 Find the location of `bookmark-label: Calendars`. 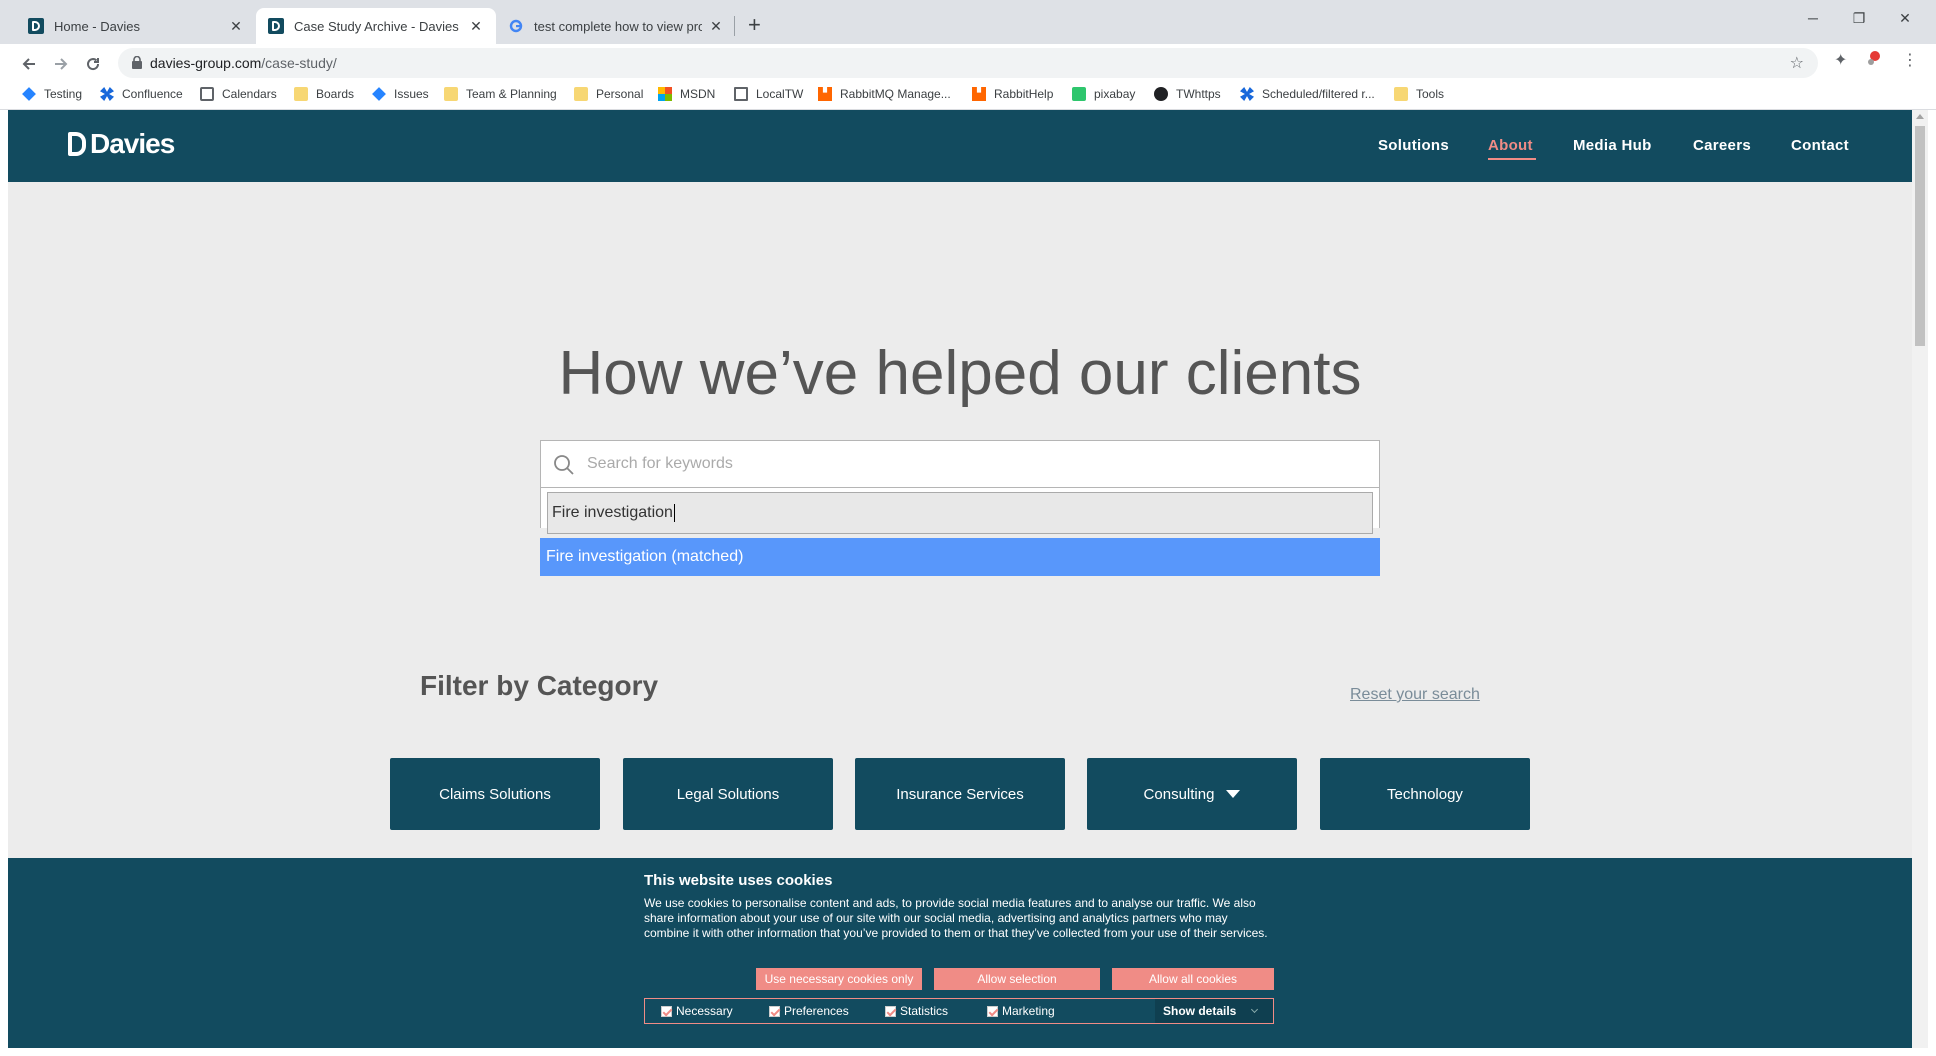

bookmark-label: Calendars is located at coordinates (249, 94).